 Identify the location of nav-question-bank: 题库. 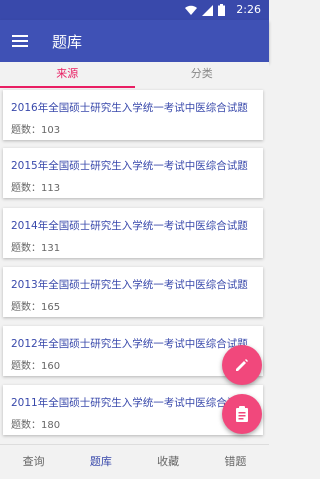
(100, 462).